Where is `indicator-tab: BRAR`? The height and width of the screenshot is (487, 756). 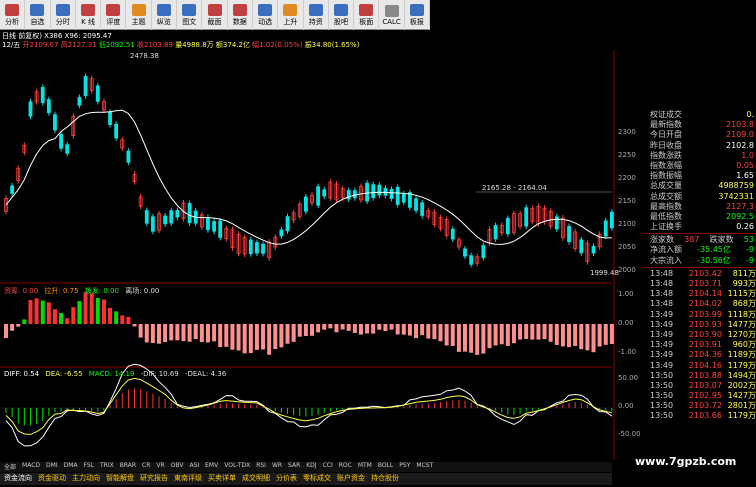
indicator-tab: BRAR is located at coordinates (128, 467).